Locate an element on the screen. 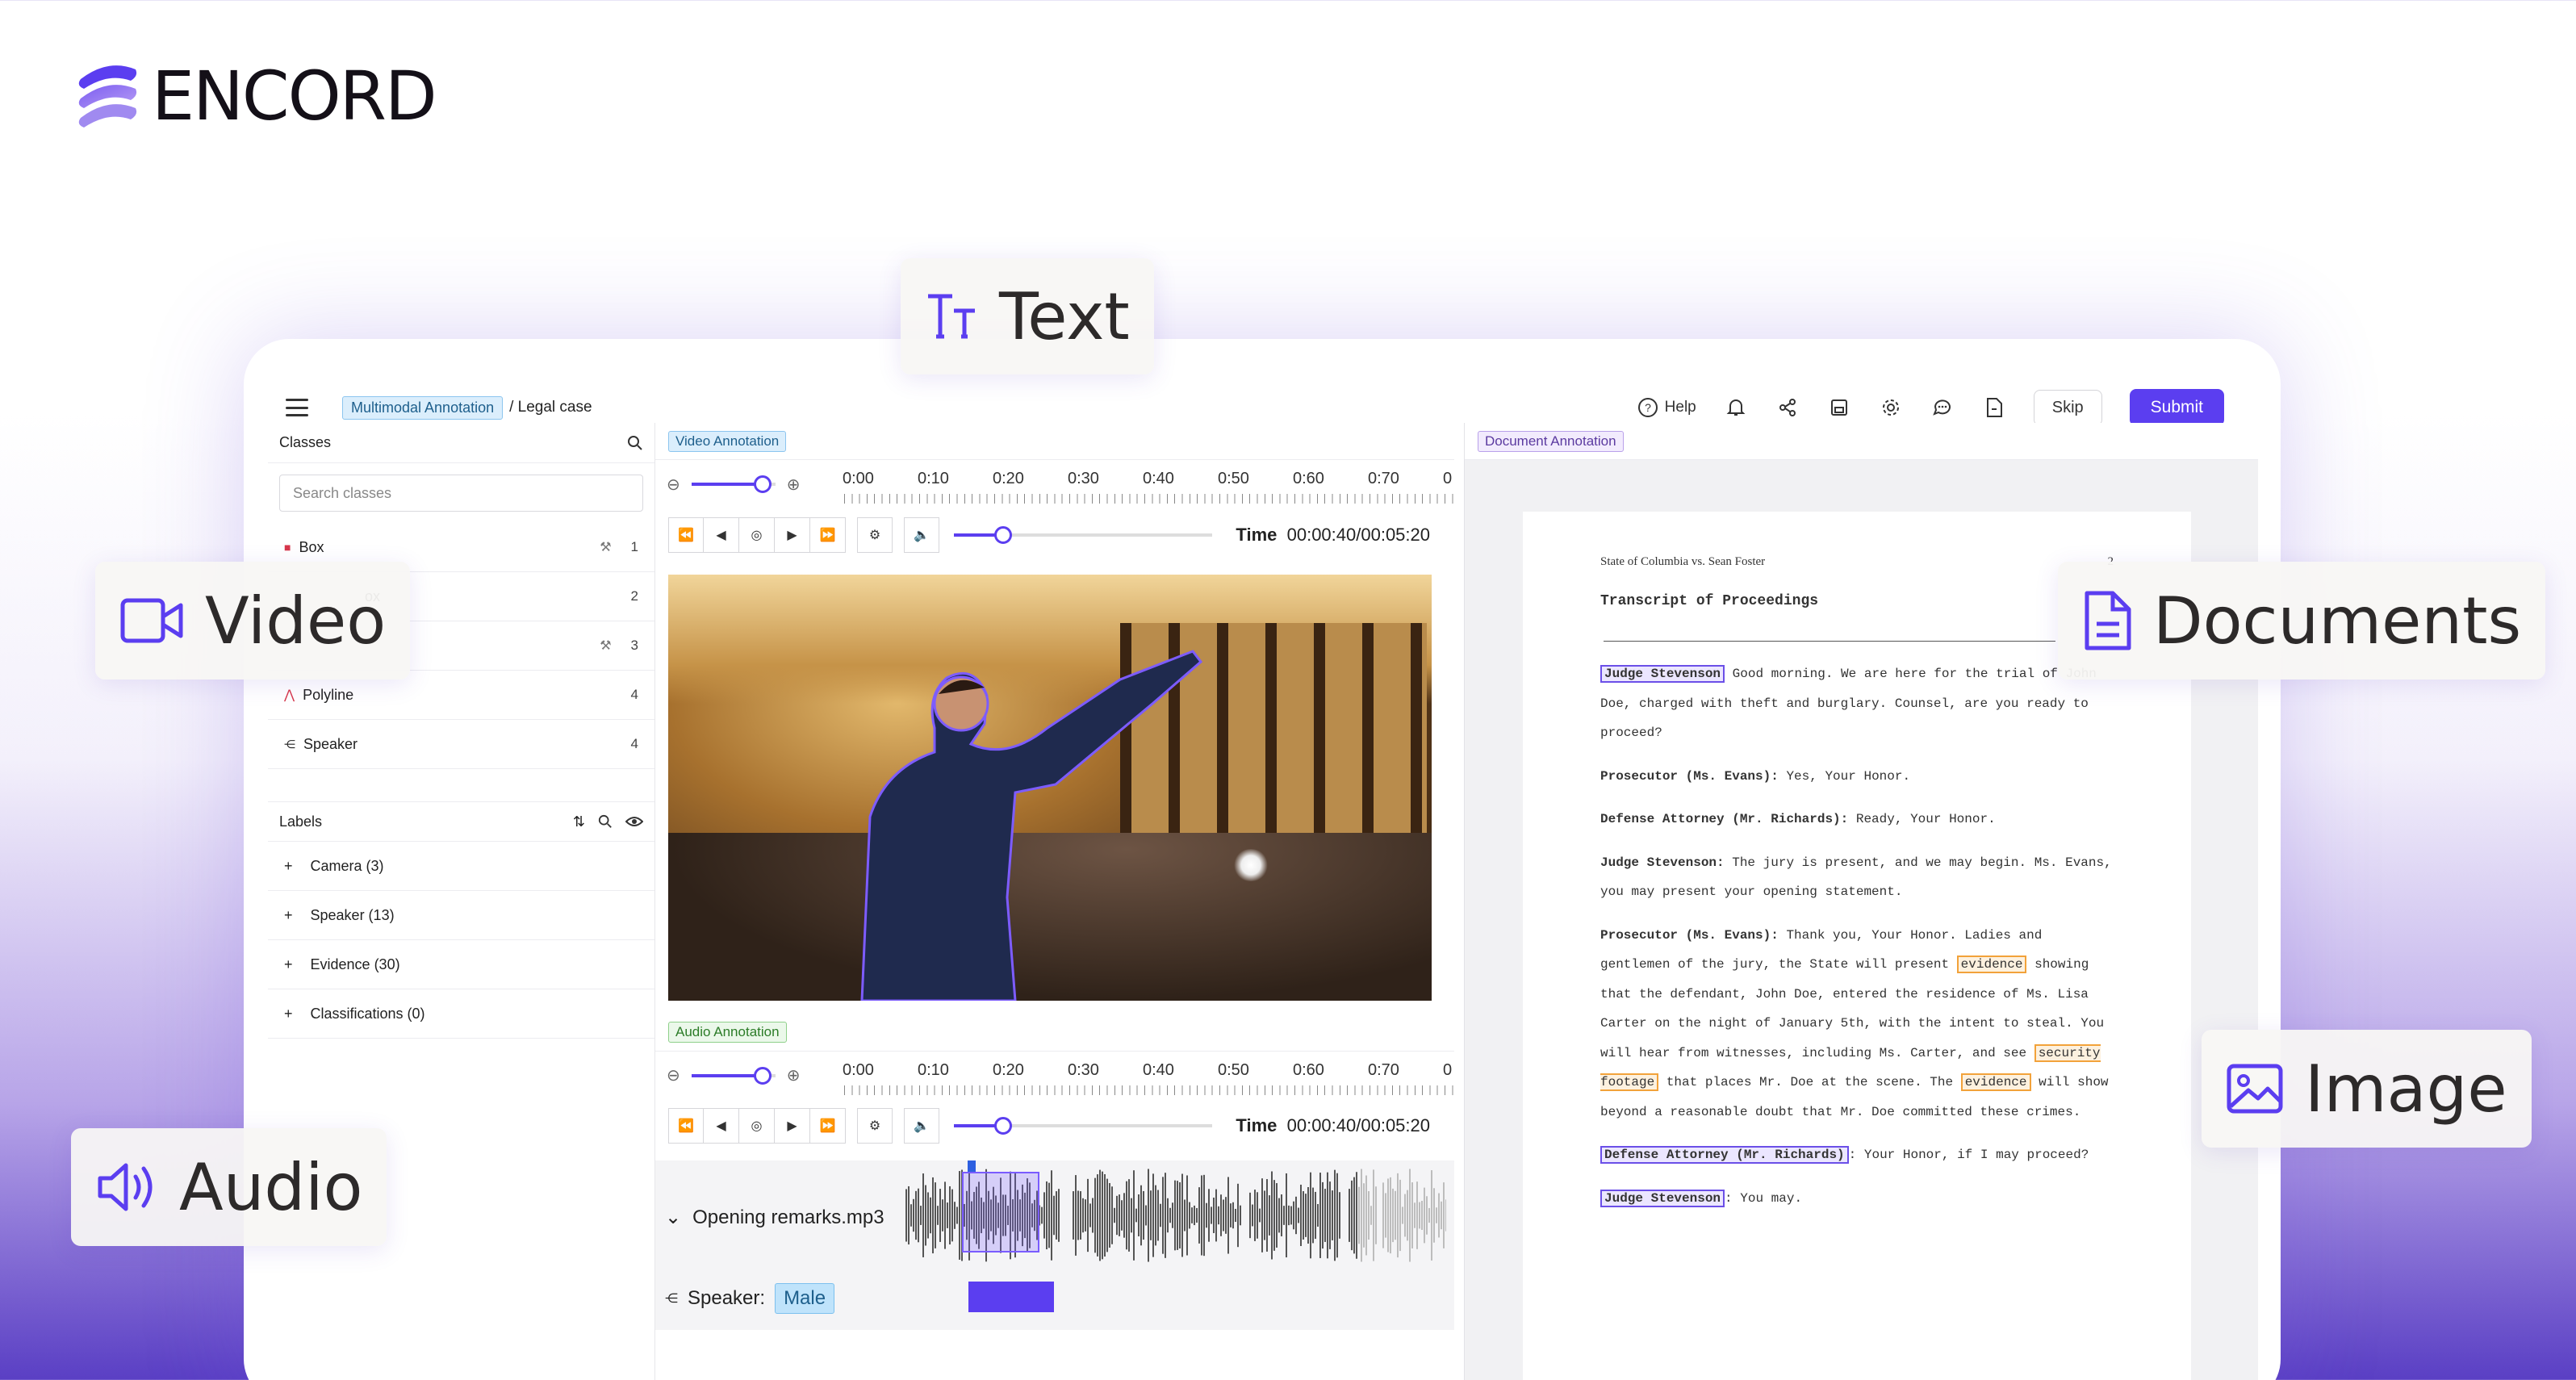 This screenshot has height=1380, width=2576. video-playback-slider is located at coordinates (1083, 535).